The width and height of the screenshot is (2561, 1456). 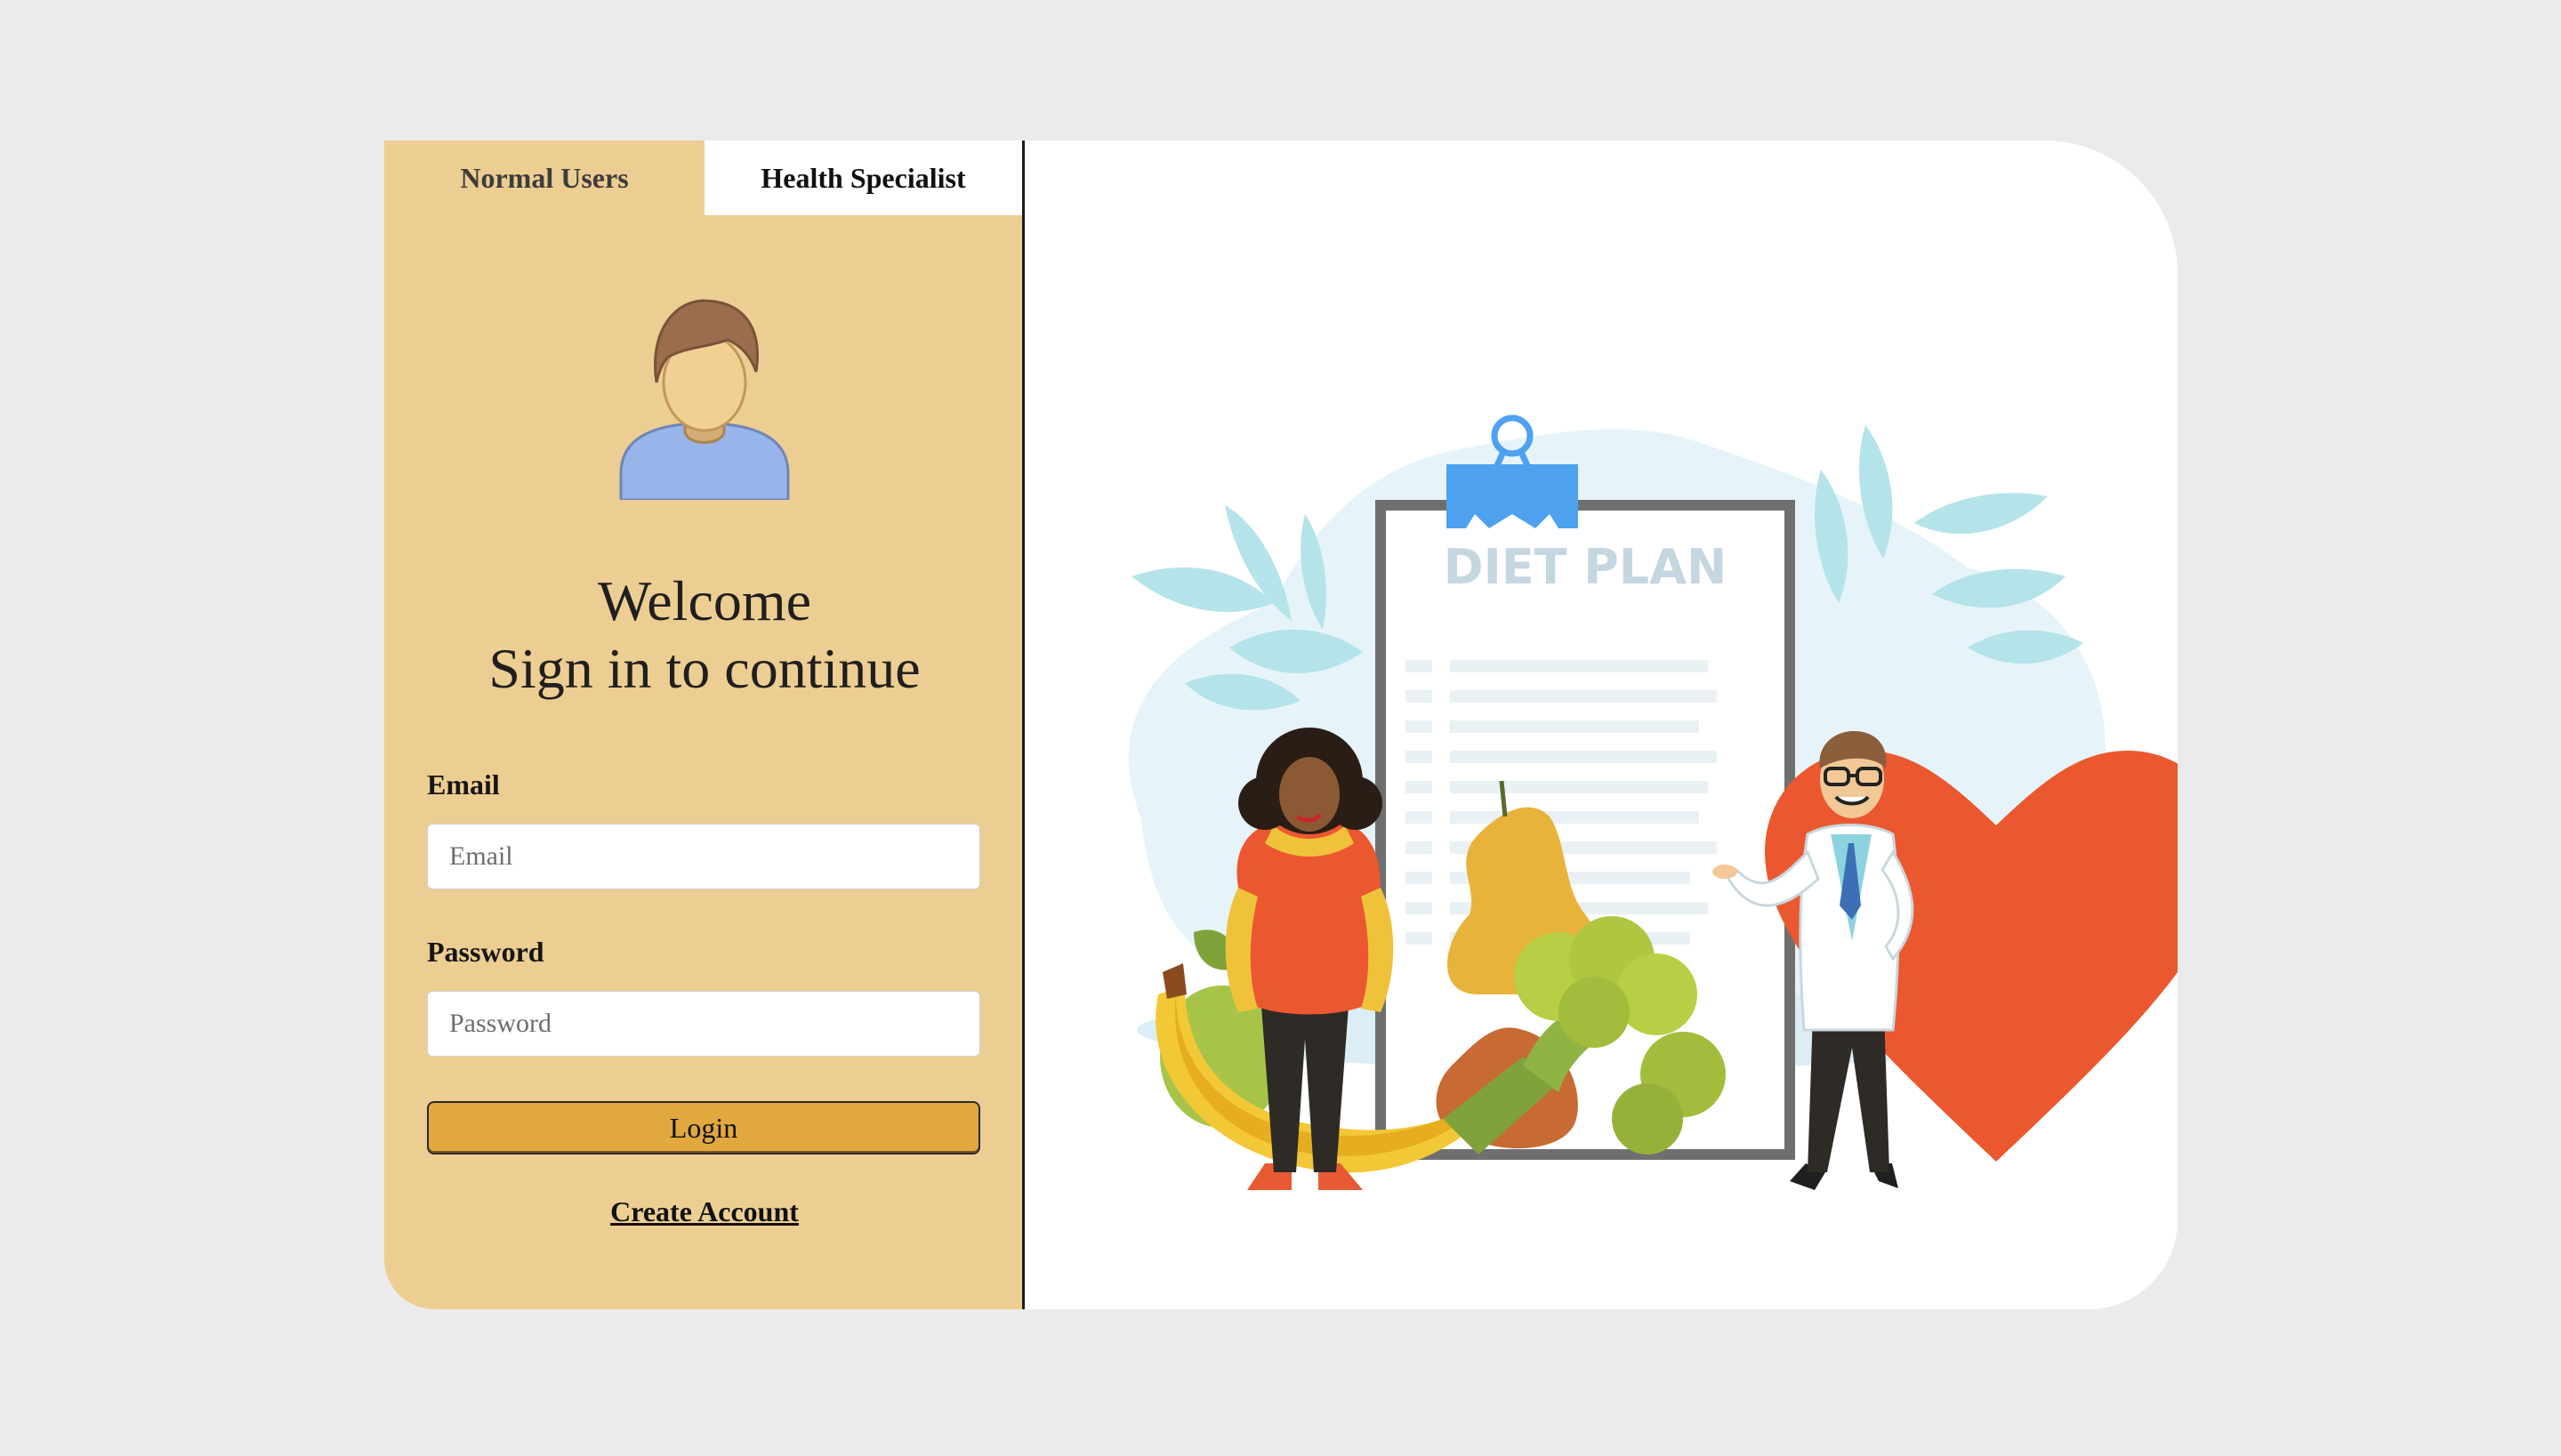 What do you see at coordinates (704, 1024) in the screenshot?
I see `password-field` at bounding box center [704, 1024].